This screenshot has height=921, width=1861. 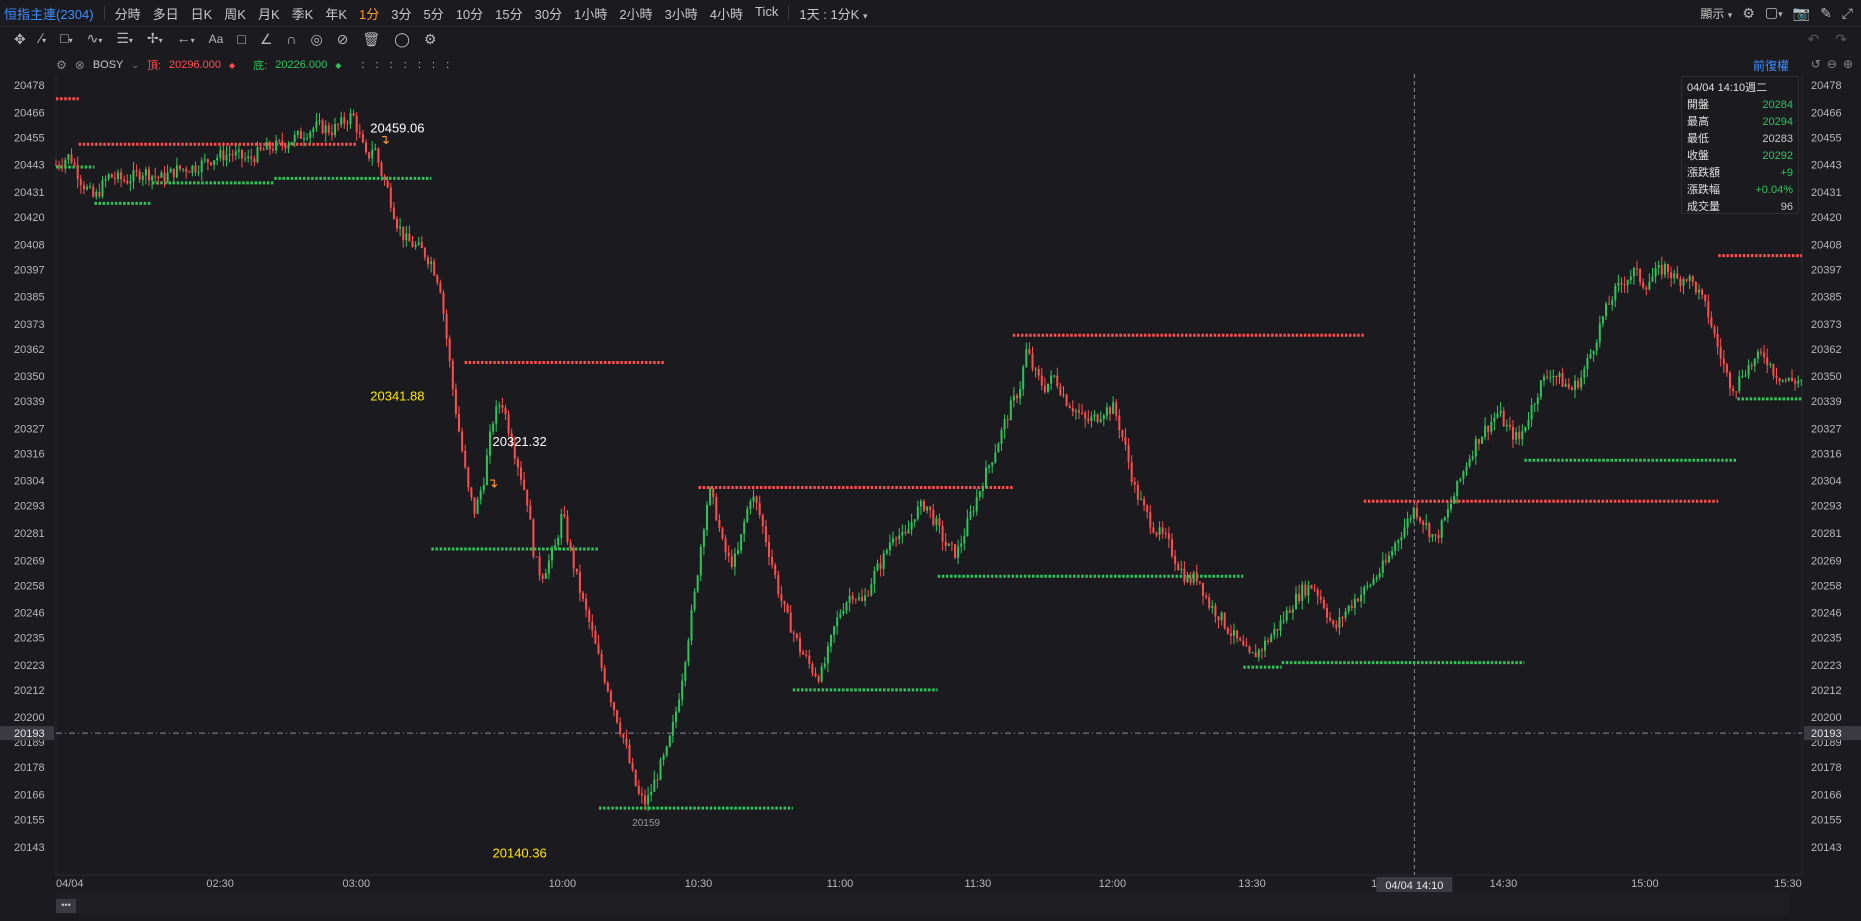 What do you see at coordinates (384, 140) in the screenshot?
I see `arrow-marker-icon: ↴` at bounding box center [384, 140].